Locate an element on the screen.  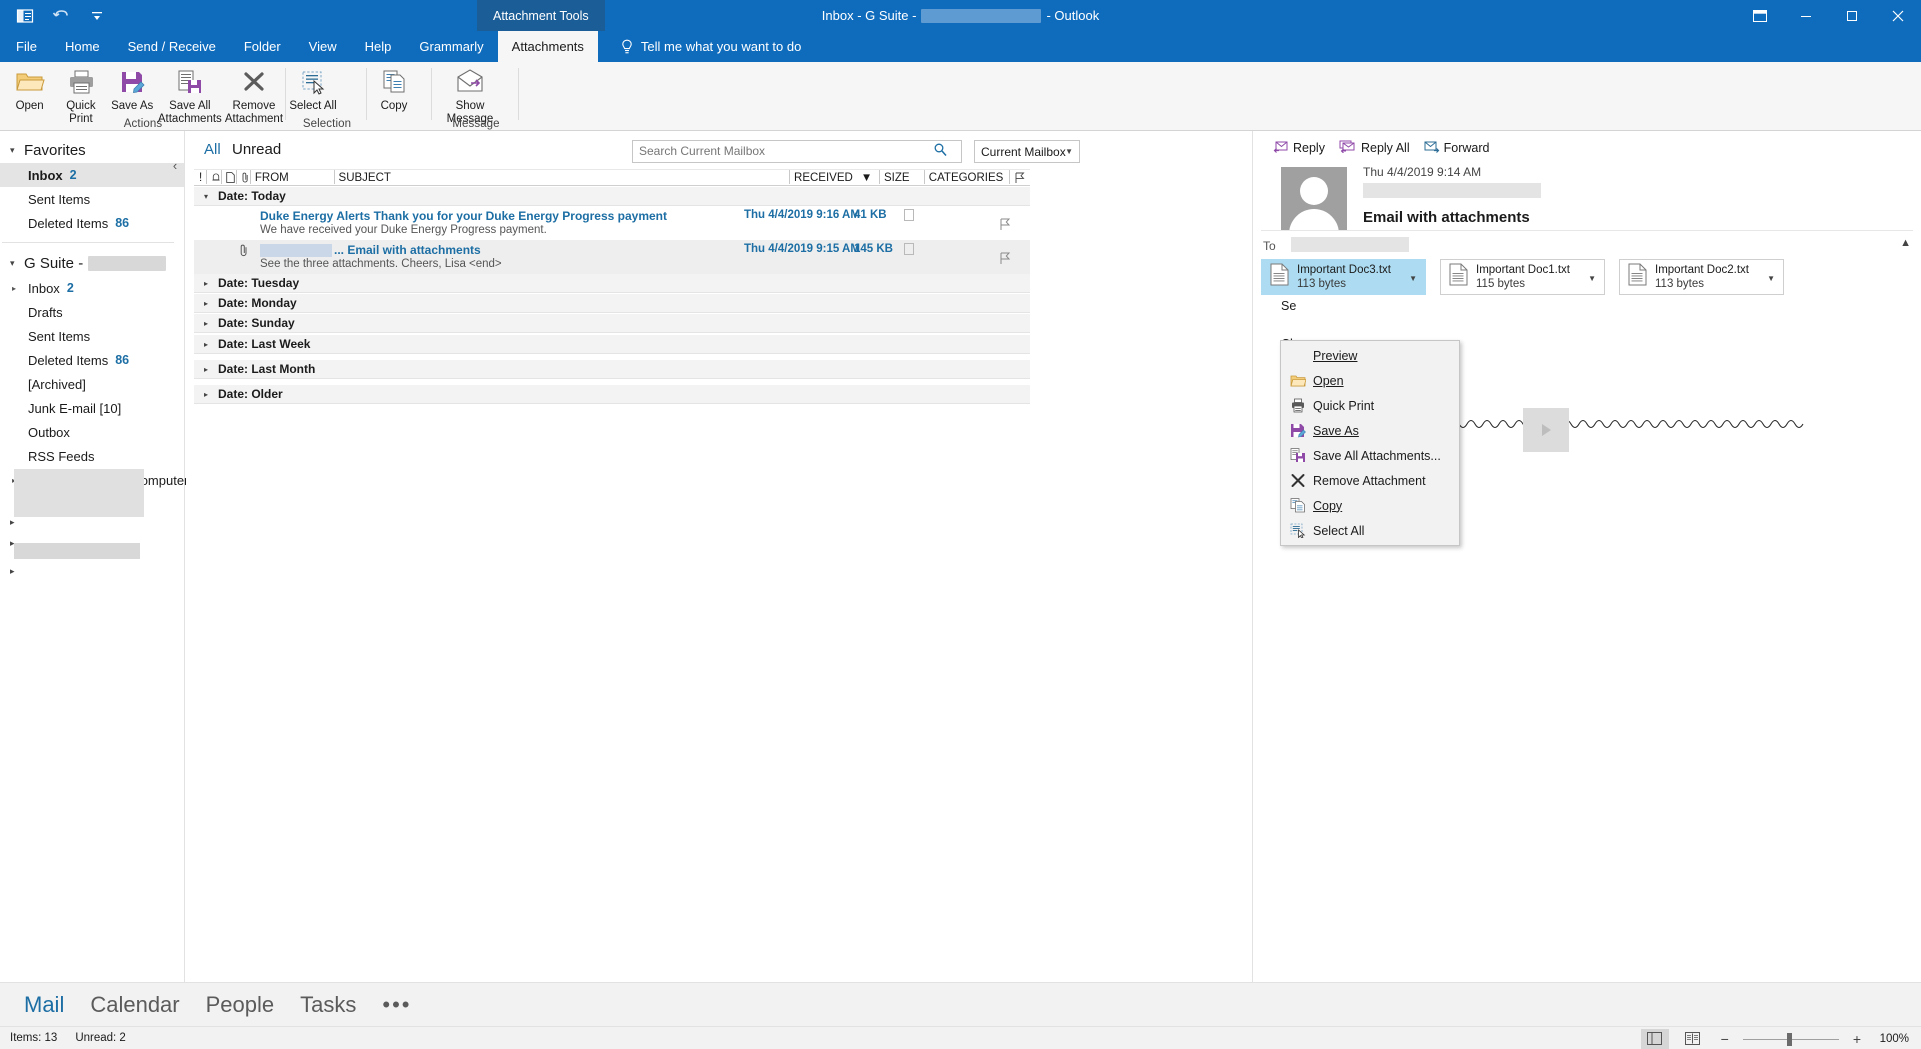
group-header-sunday: ▸ Date: Sunday is located at coordinates (612, 323).